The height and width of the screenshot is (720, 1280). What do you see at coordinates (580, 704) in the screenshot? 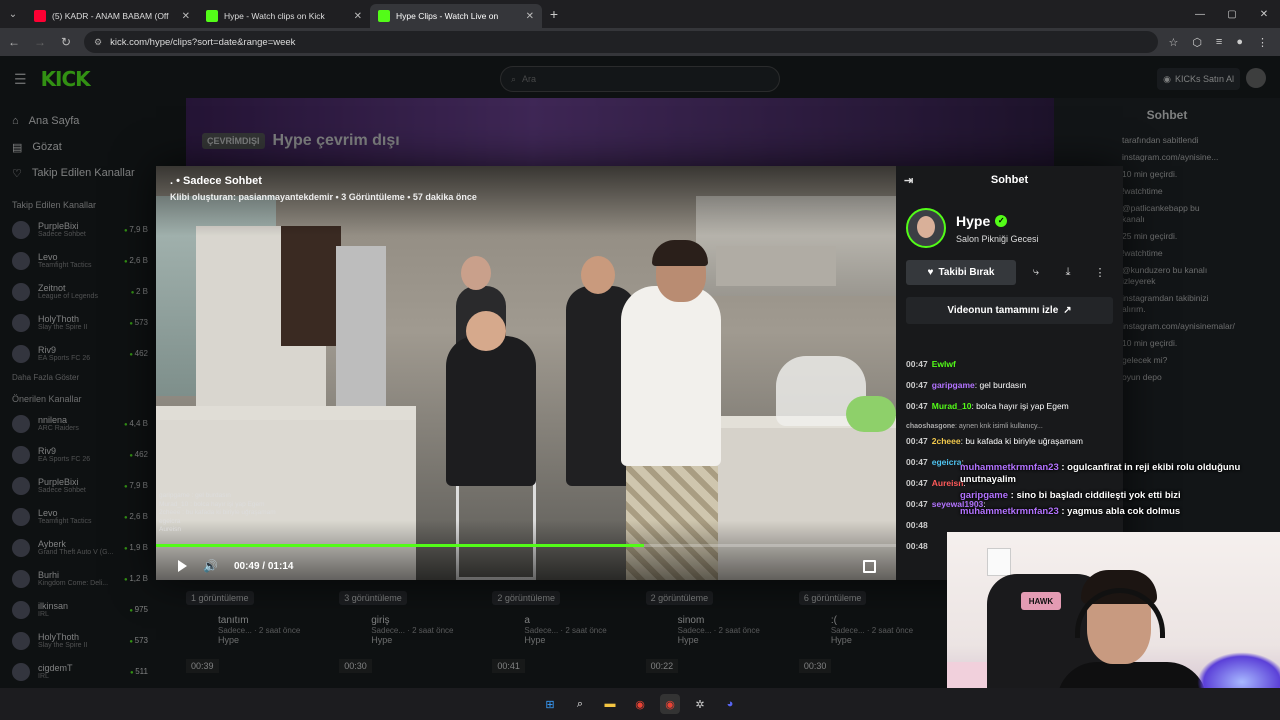
I see `search-icon: ⌕` at bounding box center [580, 704].